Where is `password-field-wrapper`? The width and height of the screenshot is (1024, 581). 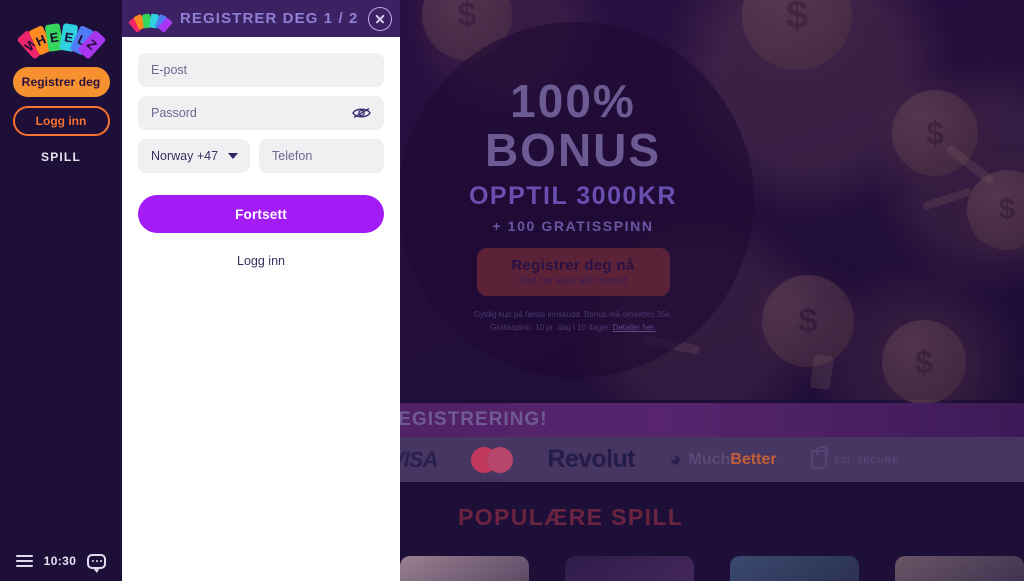
password-field-wrapper is located at coordinates (261, 113).